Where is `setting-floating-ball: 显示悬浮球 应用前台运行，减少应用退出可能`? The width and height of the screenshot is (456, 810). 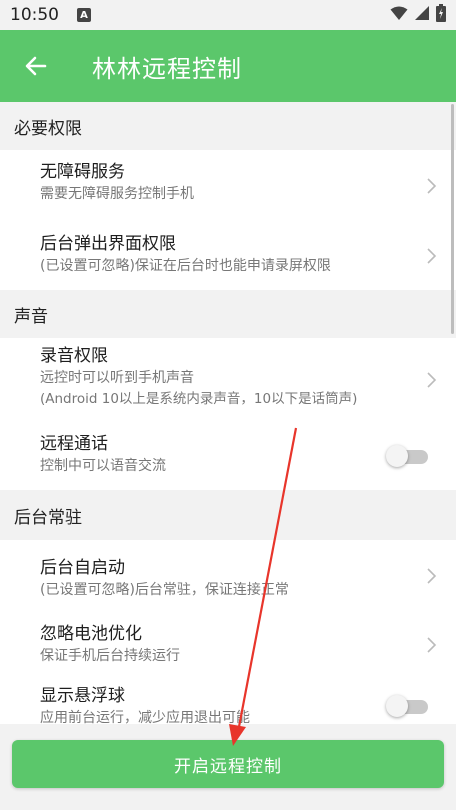
setting-floating-ball: 显示悬浮球 应用前台运行，减少应用退出可能 is located at coordinates (228, 701).